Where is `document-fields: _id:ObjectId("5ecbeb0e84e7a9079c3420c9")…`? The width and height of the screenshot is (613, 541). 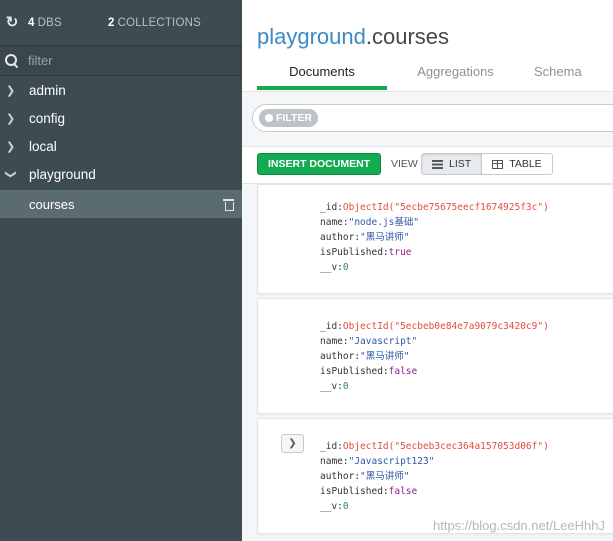
document-fields: _id:ObjectId("5ecbeb0e84e7a9079c3420c9")… is located at coordinates (434, 356).